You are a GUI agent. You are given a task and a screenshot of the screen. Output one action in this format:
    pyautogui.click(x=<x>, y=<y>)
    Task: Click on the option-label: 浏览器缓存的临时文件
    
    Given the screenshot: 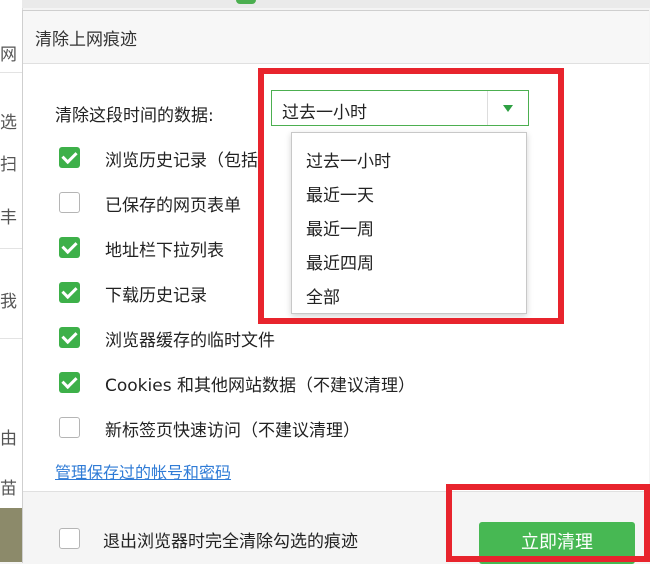 What is the action you would take?
    pyautogui.click(x=190, y=341)
    